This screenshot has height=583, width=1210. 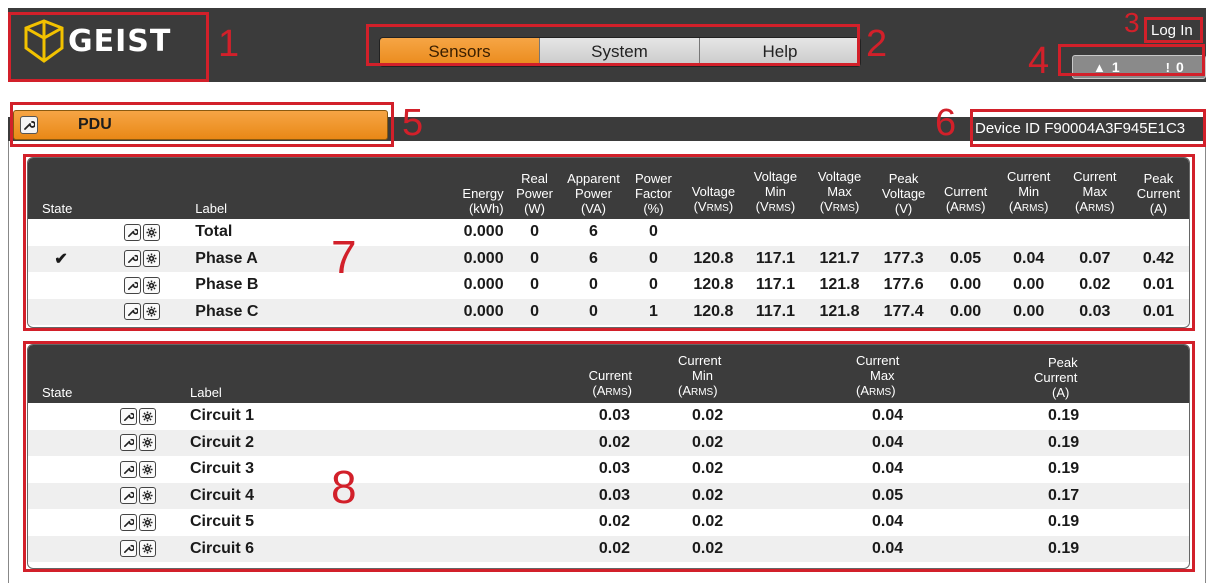 I want to click on warning-count: ▲ 1, so click(x=1106, y=67).